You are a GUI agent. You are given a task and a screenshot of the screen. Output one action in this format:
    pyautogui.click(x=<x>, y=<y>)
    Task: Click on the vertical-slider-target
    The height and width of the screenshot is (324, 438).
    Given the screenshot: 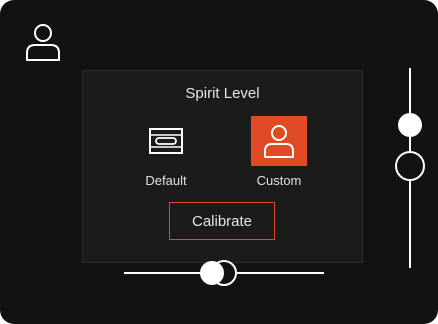 What is the action you would take?
    pyautogui.click(x=410, y=166)
    